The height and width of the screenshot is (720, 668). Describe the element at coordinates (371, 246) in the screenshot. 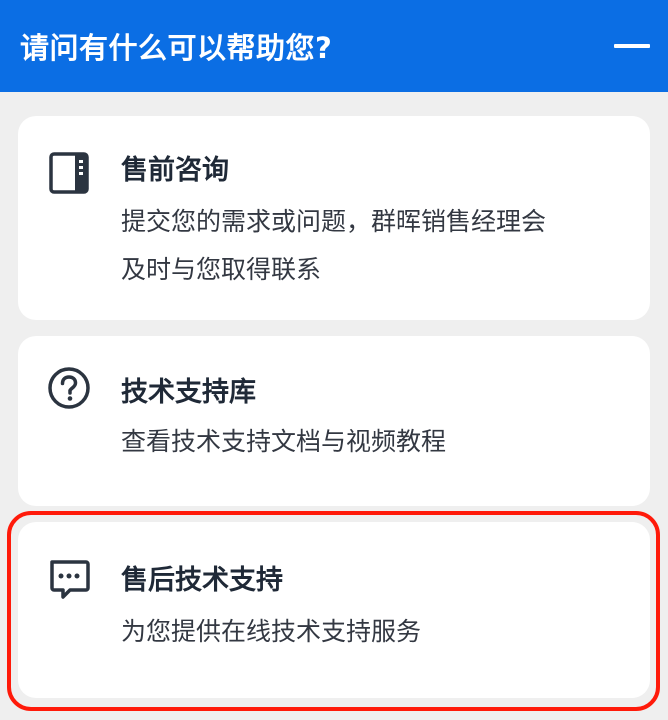

I see `card-description-presales: 提交您的需求或问题，群晖销售经理会 及时与您取得联系` at that location.